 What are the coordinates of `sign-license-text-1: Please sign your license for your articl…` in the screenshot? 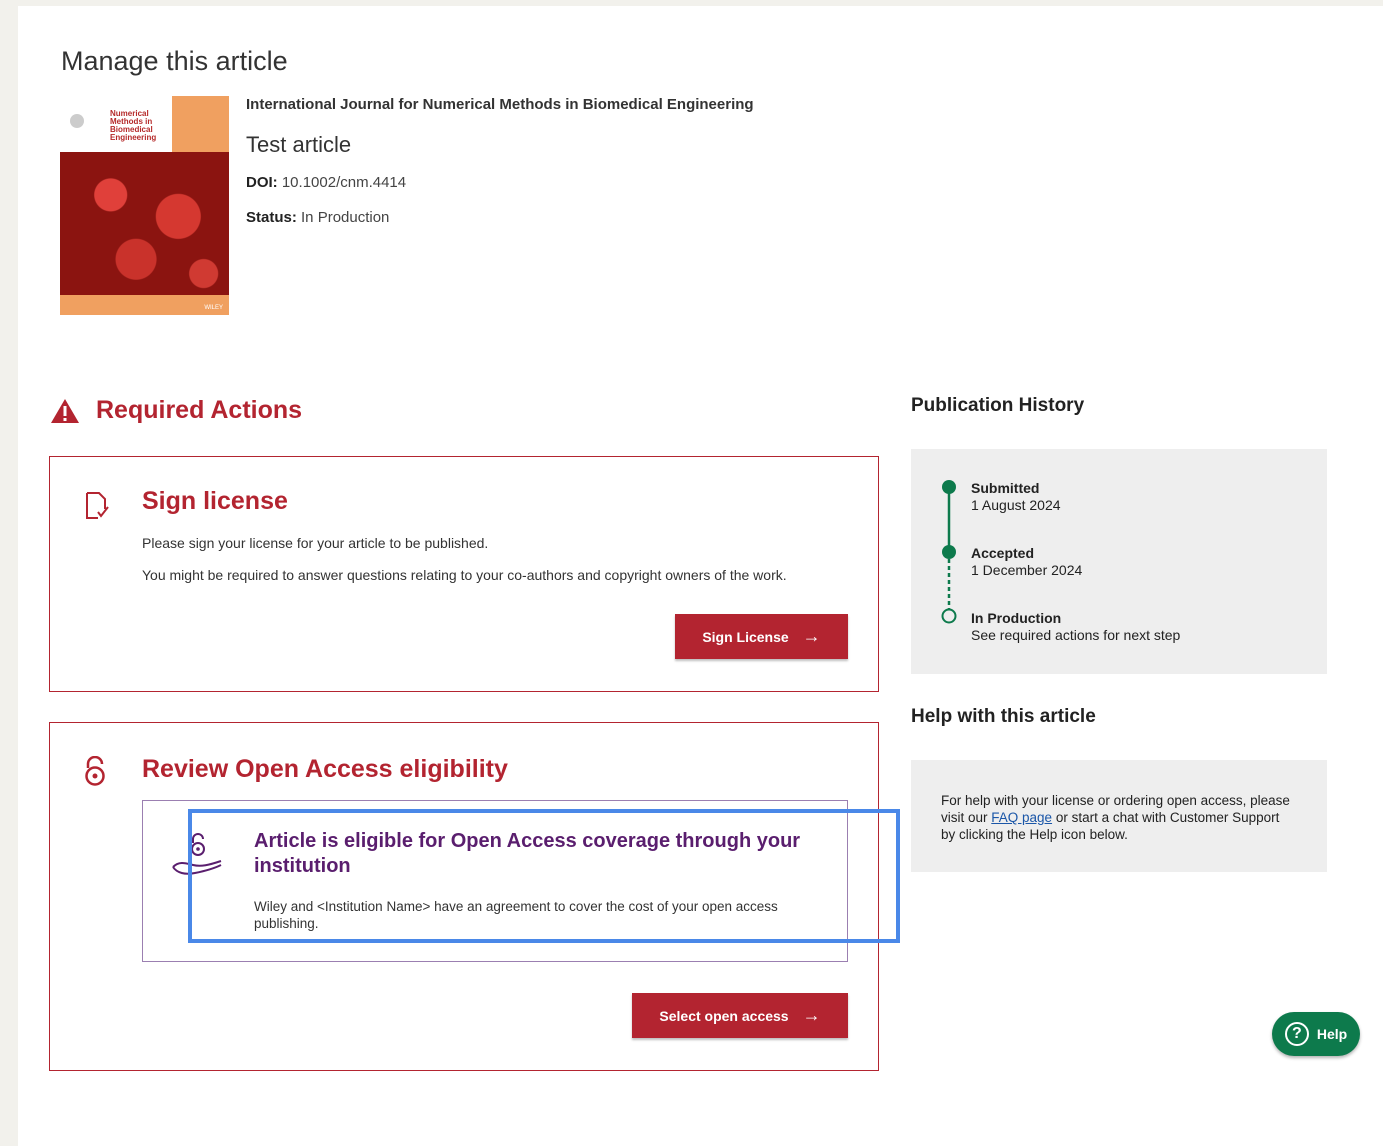 It's located at (315, 543).